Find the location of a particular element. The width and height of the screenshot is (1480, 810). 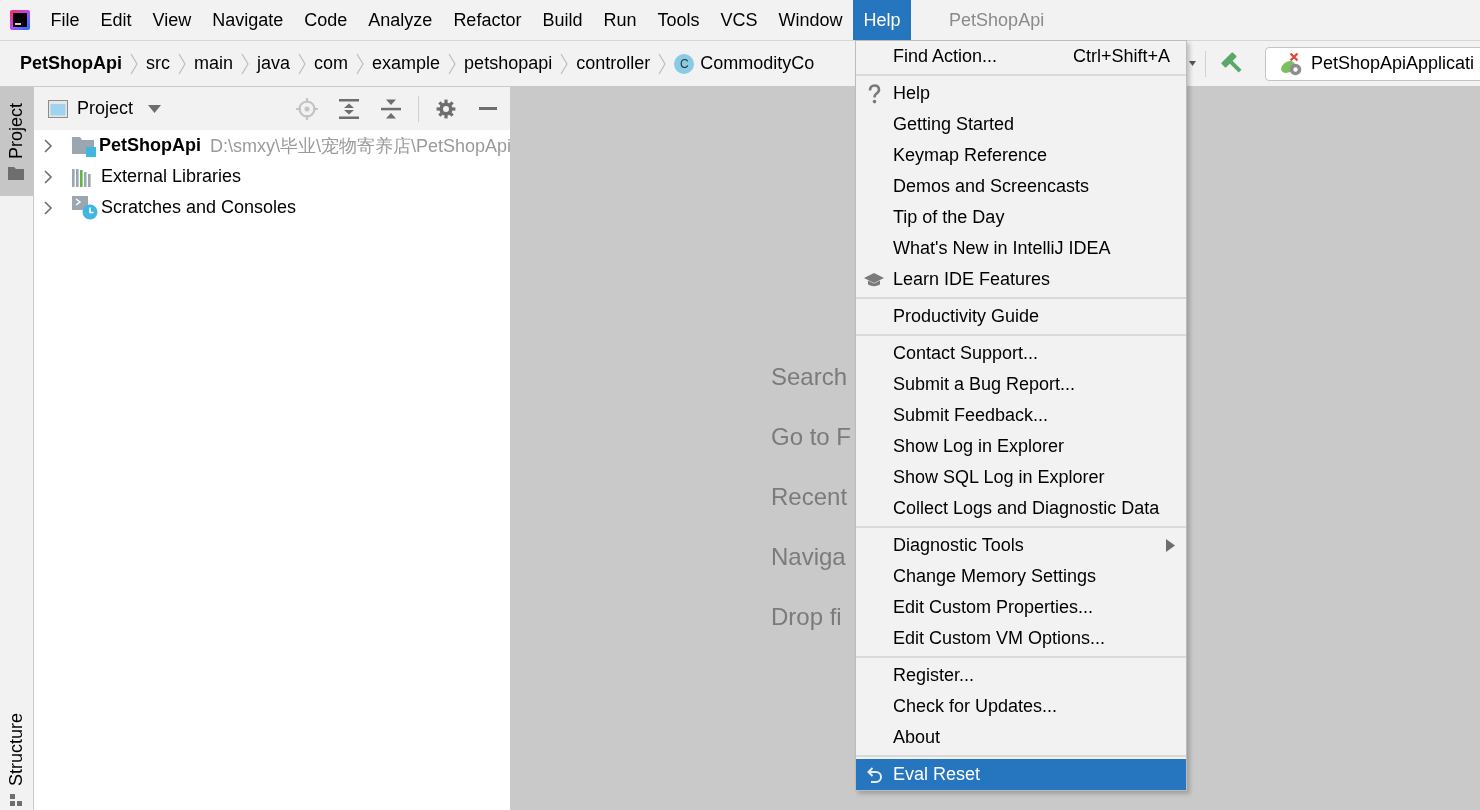

menu-bar-item: Edit is located at coordinates (116, 20).